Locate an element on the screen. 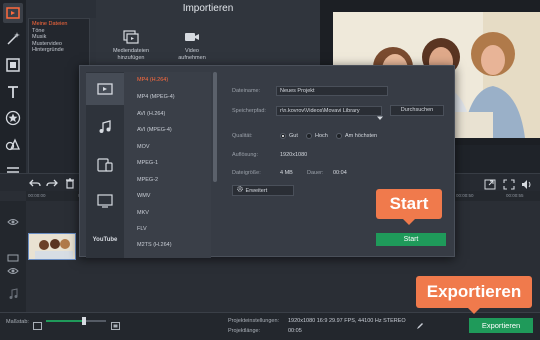 This screenshot has width=540, height=340. path-dropdown-icon is located at coordinates (380, 114).